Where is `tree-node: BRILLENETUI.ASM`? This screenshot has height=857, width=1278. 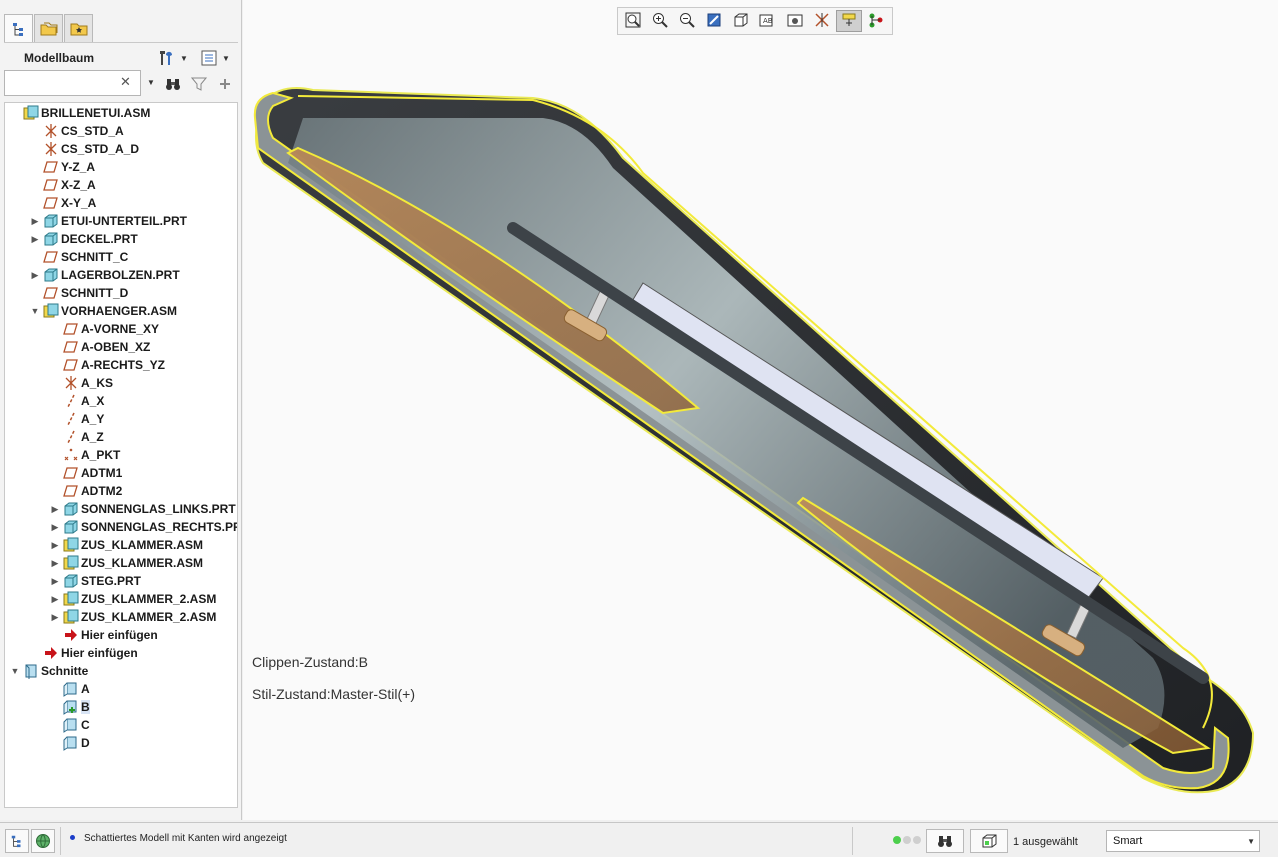
tree-node: BRILLENETUI.ASM is located at coordinates (79, 113).